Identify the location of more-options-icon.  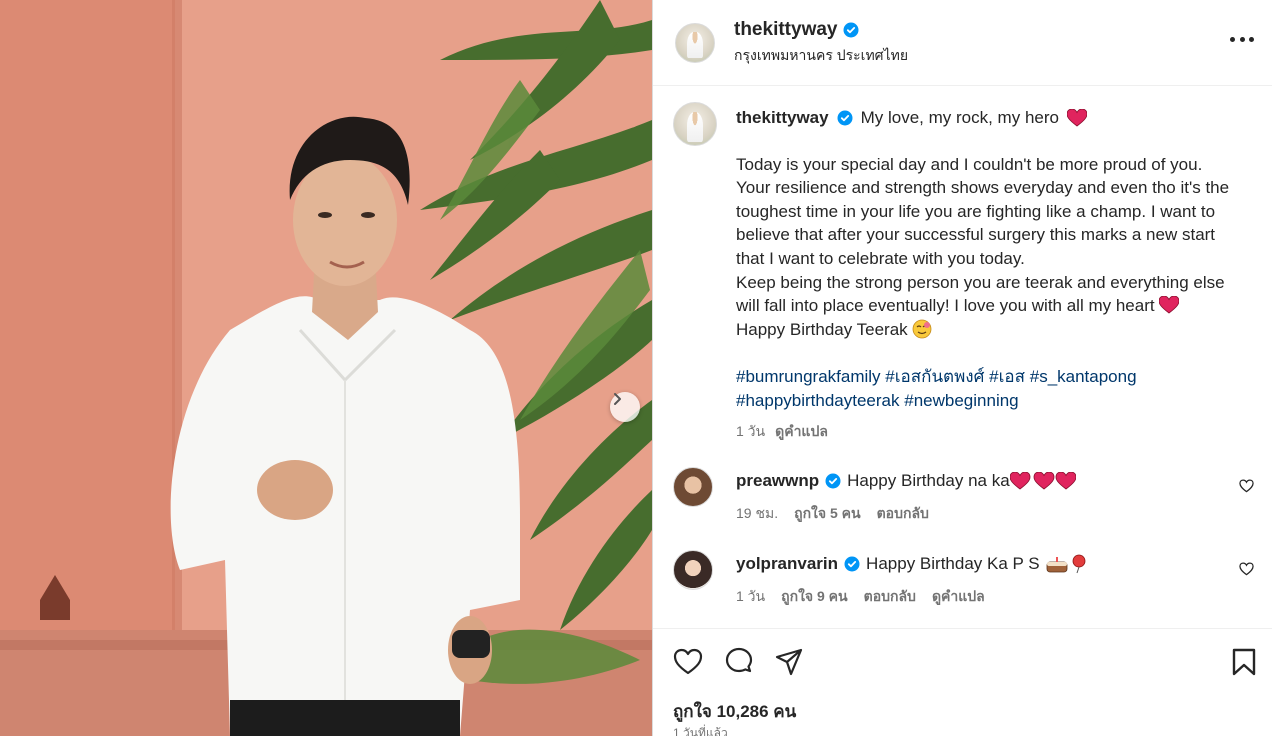
(1242, 39).